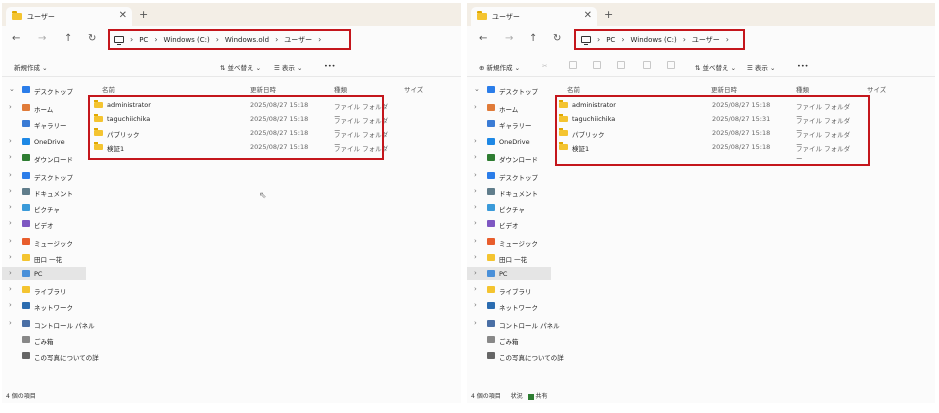  I want to click on new-button: ⊕ 新規作成 ⌄, so click(499, 67).